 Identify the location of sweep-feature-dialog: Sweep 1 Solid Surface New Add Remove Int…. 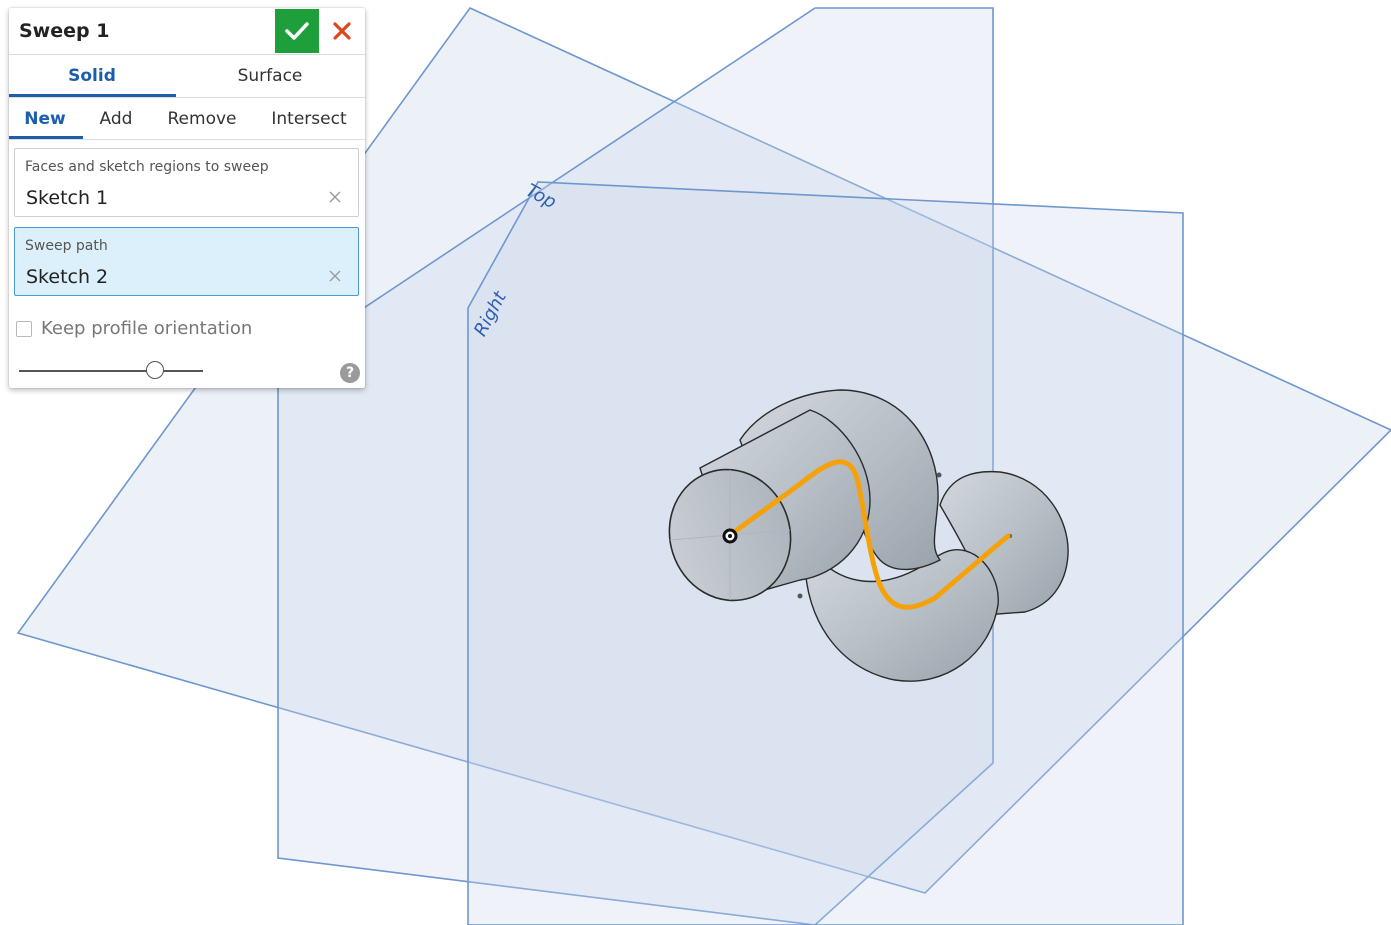
(187, 198).